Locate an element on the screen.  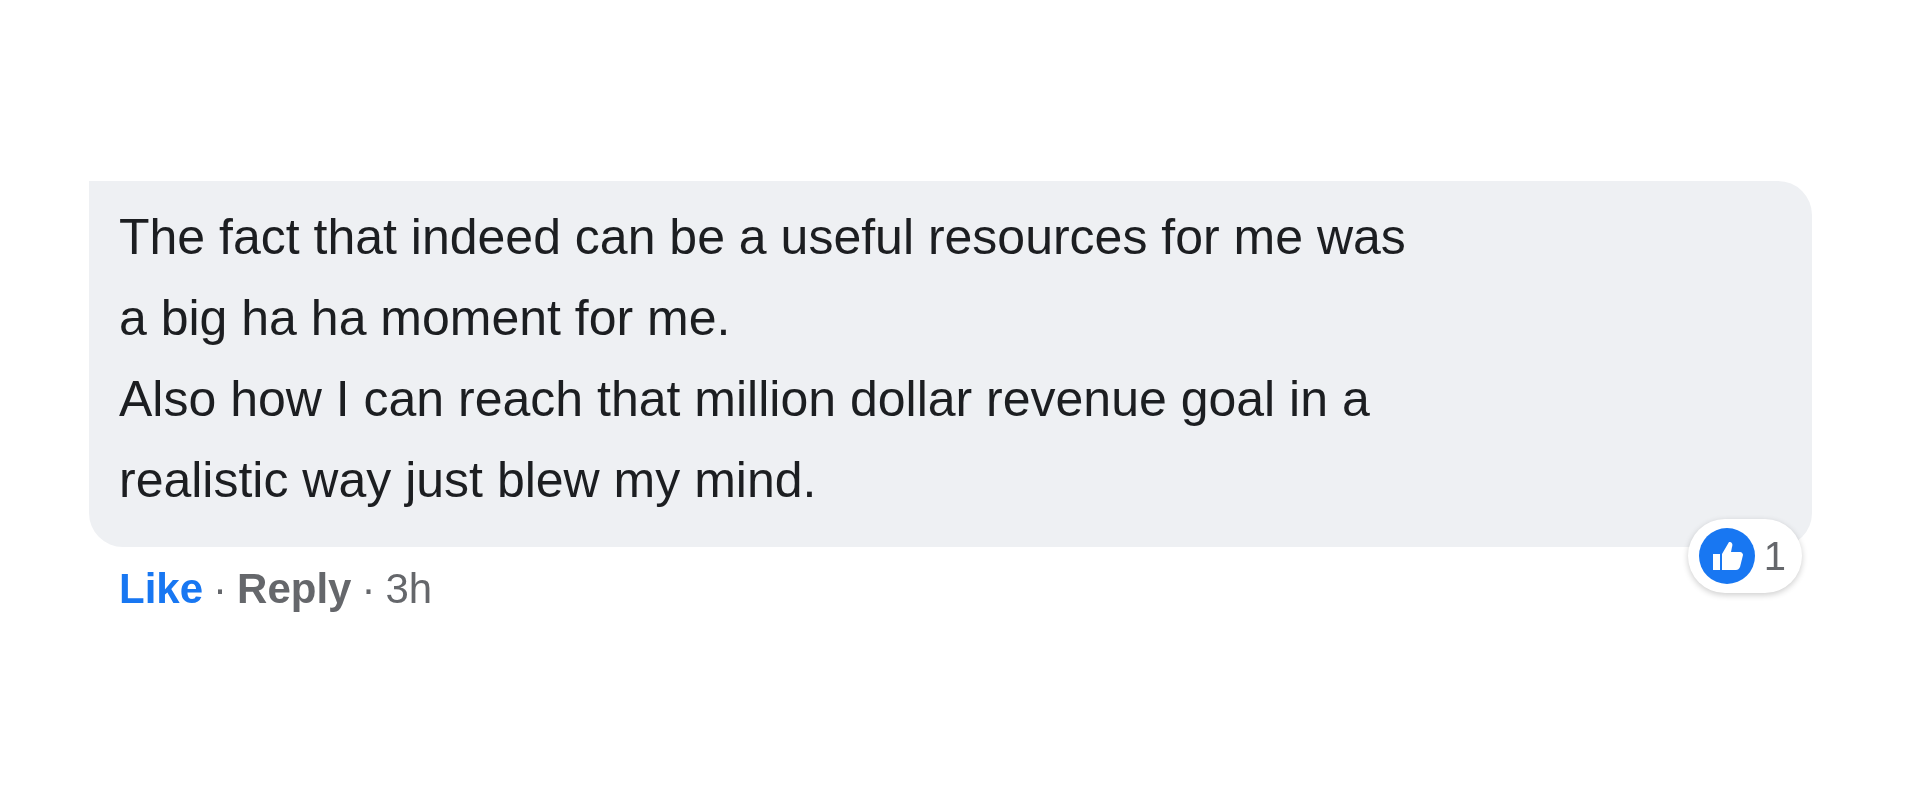
reaction-count: 1 is located at coordinates (1774, 556).